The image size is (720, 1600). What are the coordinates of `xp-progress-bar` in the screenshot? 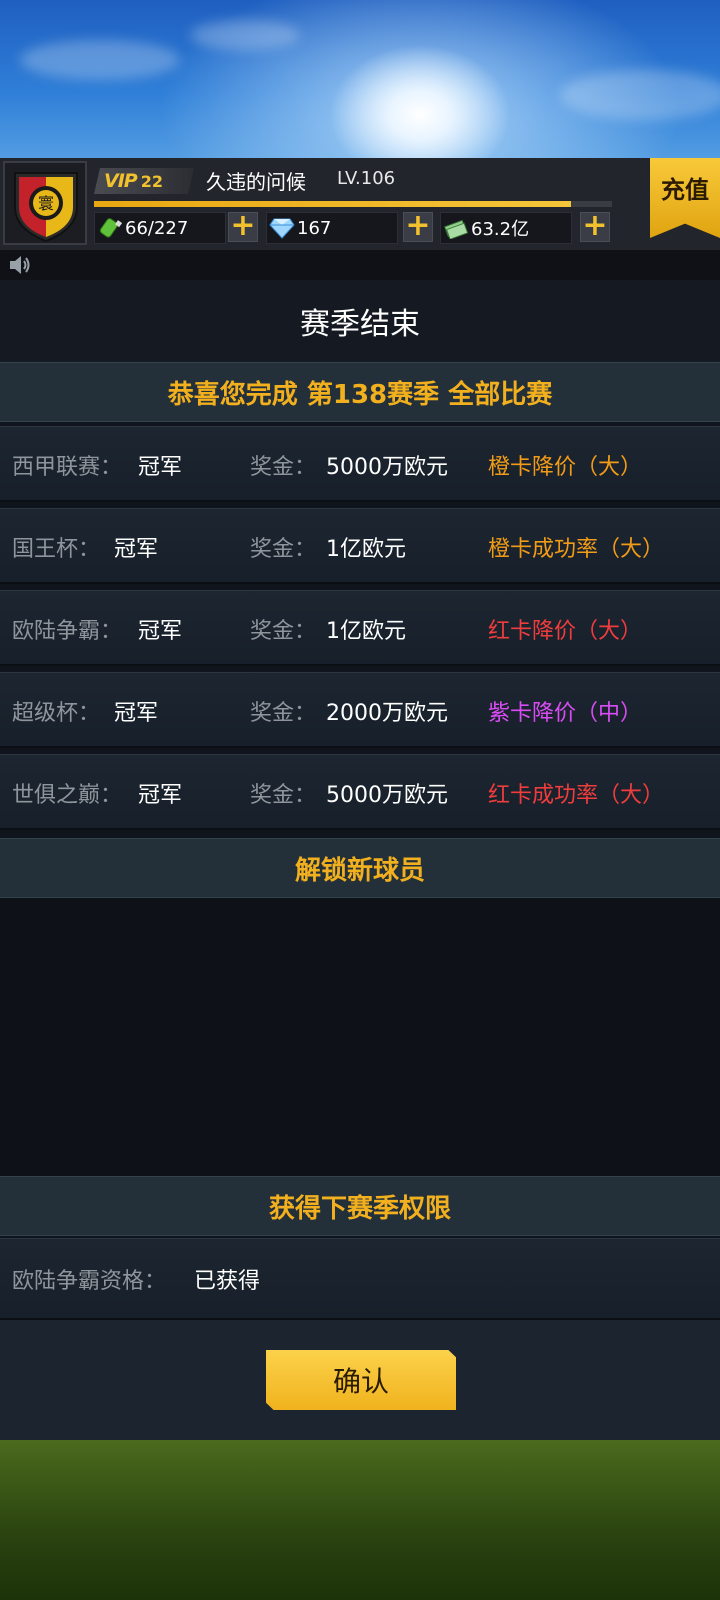 It's located at (353, 204).